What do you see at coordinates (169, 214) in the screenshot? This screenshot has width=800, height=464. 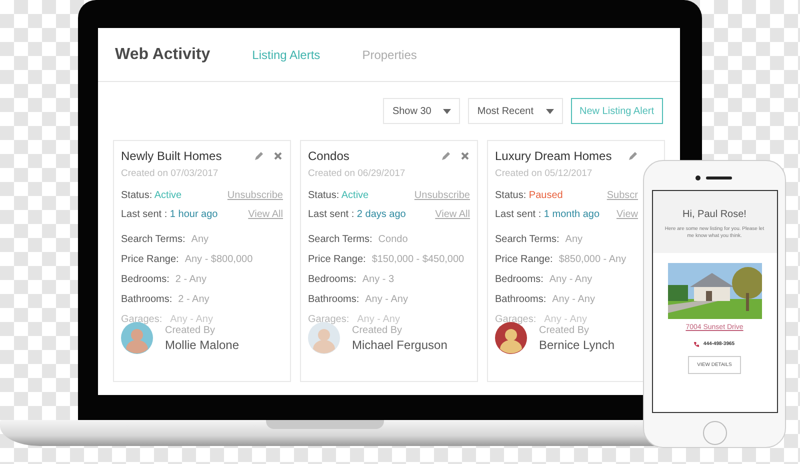 I see `last-sent-text: Last sent : 1 hour ago` at bounding box center [169, 214].